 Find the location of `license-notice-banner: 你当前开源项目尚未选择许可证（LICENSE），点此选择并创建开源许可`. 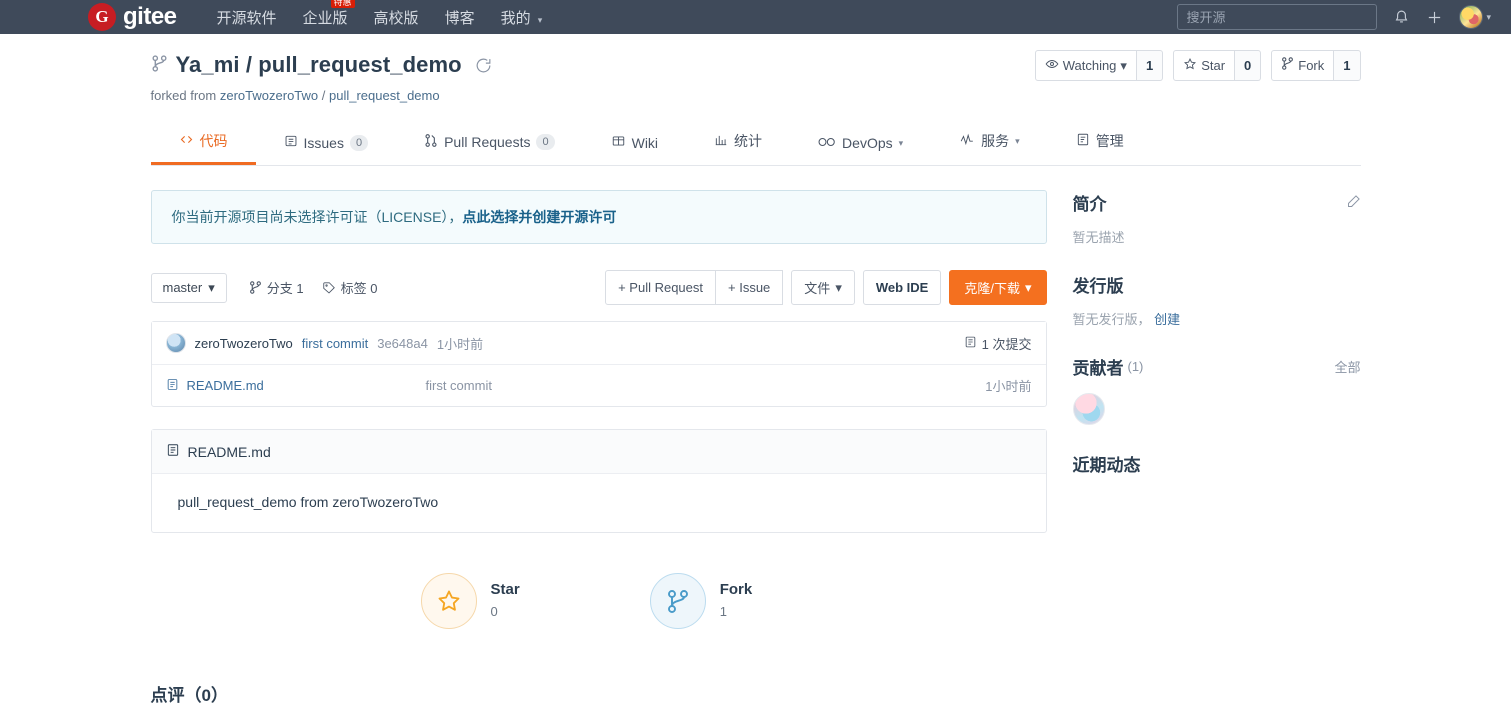

license-notice-banner: 你当前开源项目尚未选择许可证（LICENSE），点此选择并创建开源许可 is located at coordinates (598, 217).